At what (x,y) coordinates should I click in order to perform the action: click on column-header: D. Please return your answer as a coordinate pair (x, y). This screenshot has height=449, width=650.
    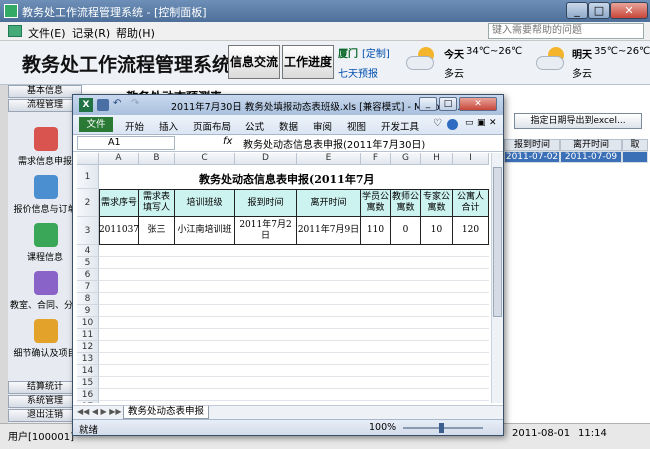
    Looking at the image, I should click on (266, 159).